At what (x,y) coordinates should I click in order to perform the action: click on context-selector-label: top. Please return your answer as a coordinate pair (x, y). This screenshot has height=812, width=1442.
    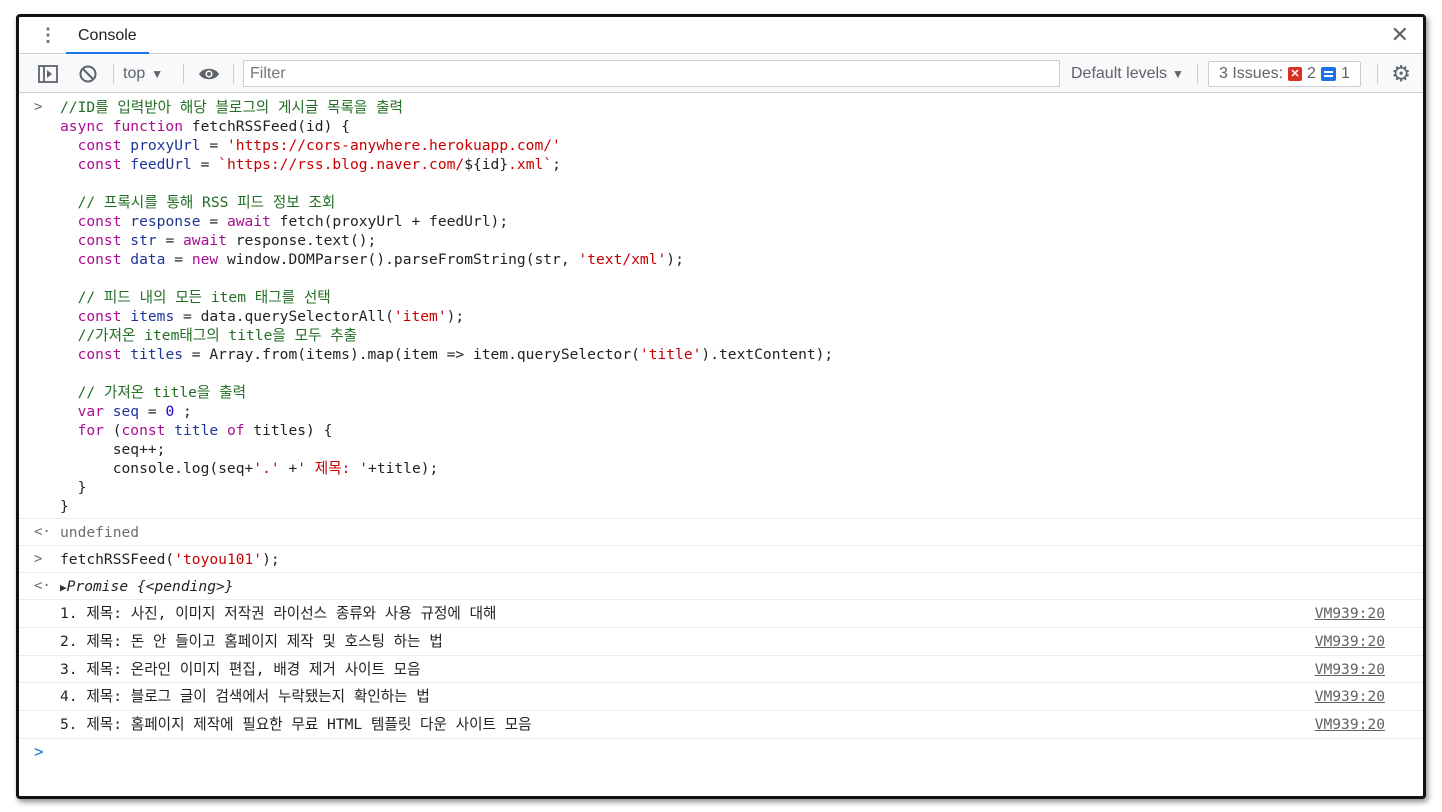
    Looking at the image, I should click on (134, 73).